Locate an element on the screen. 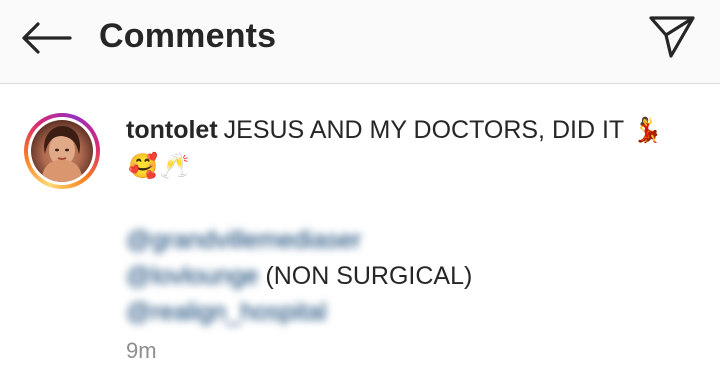 The width and height of the screenshot is (720, 379). arrow-left-icon is located at coordinates (47, 38).